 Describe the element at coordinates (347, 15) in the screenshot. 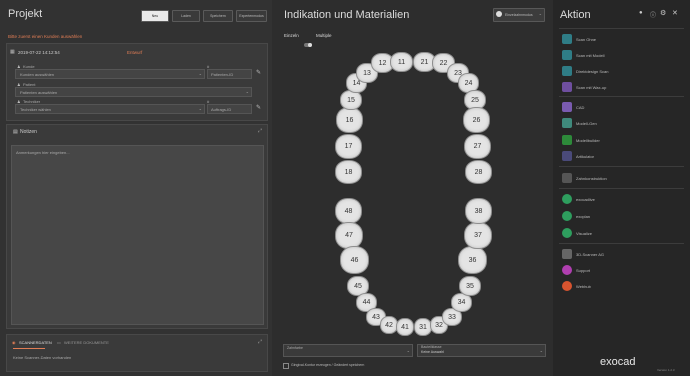

I see `indication-title: Indikation und Materialien` at that location.